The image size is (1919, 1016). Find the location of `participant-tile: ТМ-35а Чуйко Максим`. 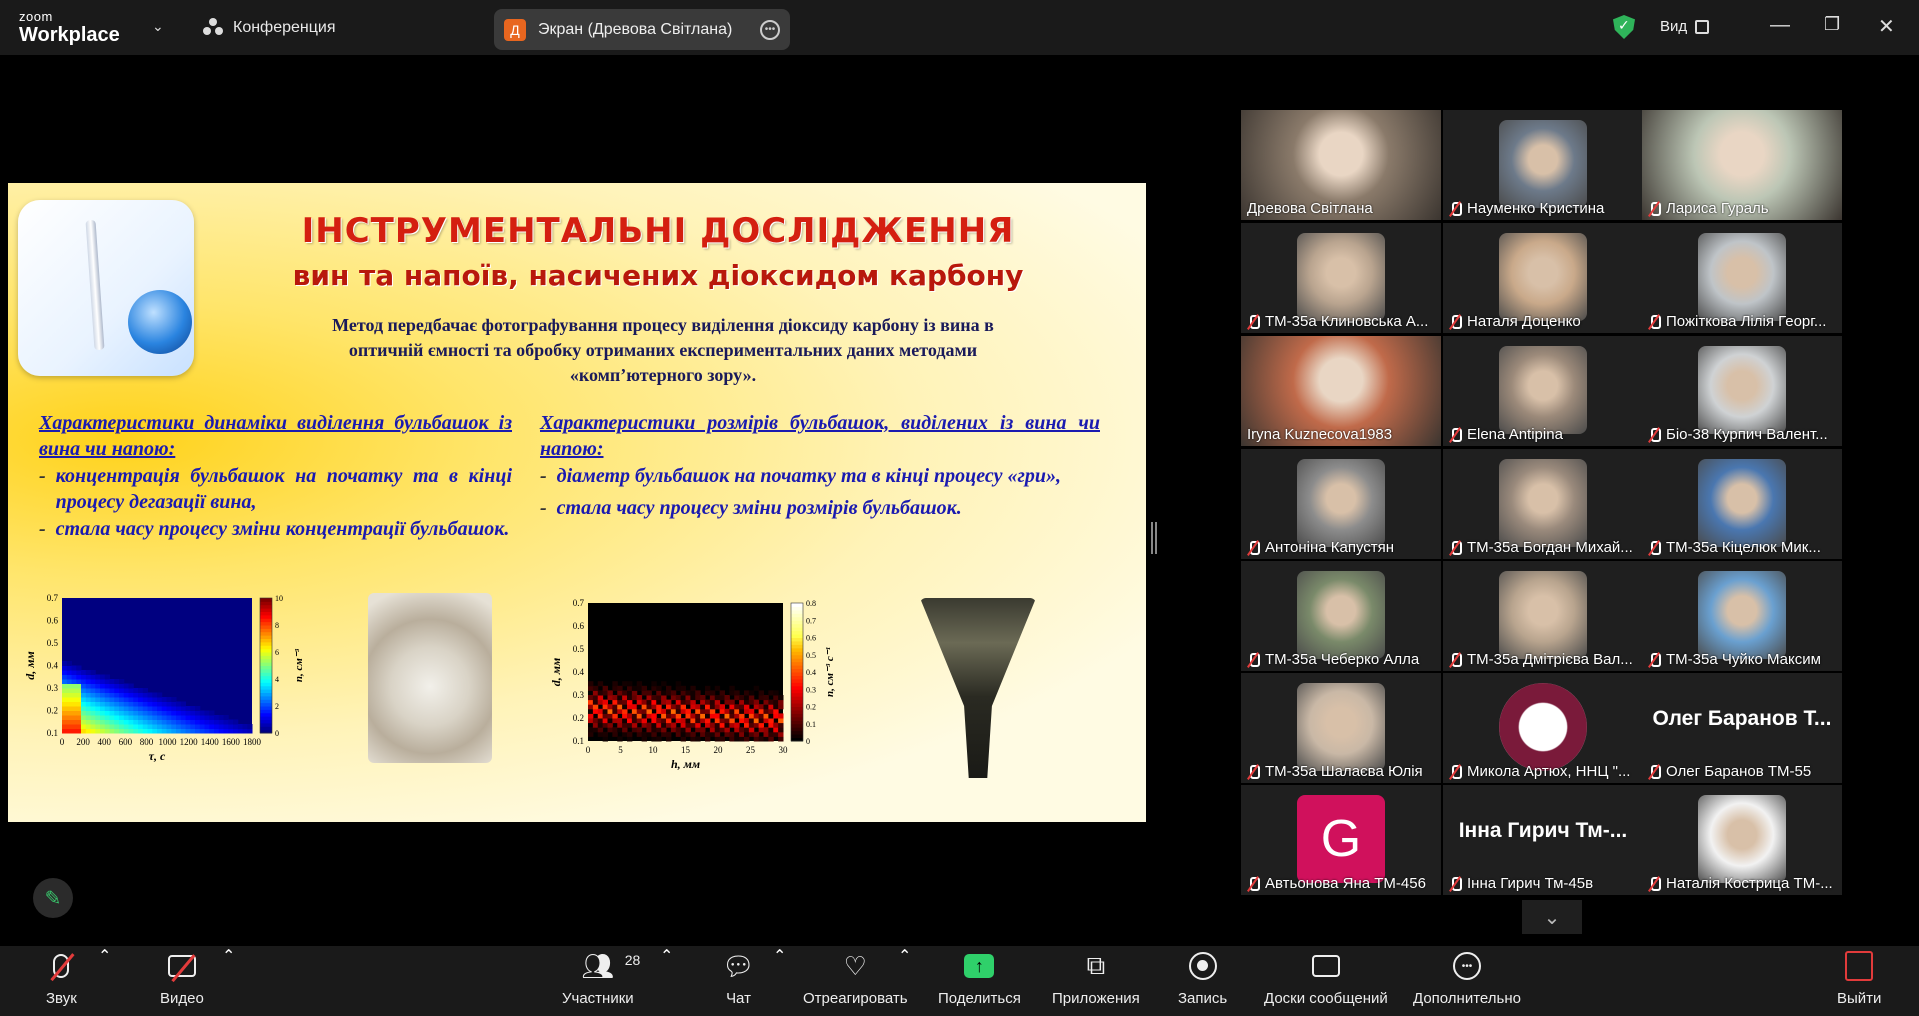

participant-tile: ТМ-35а Чуйко Максим is located at coordinates (1742, 616).